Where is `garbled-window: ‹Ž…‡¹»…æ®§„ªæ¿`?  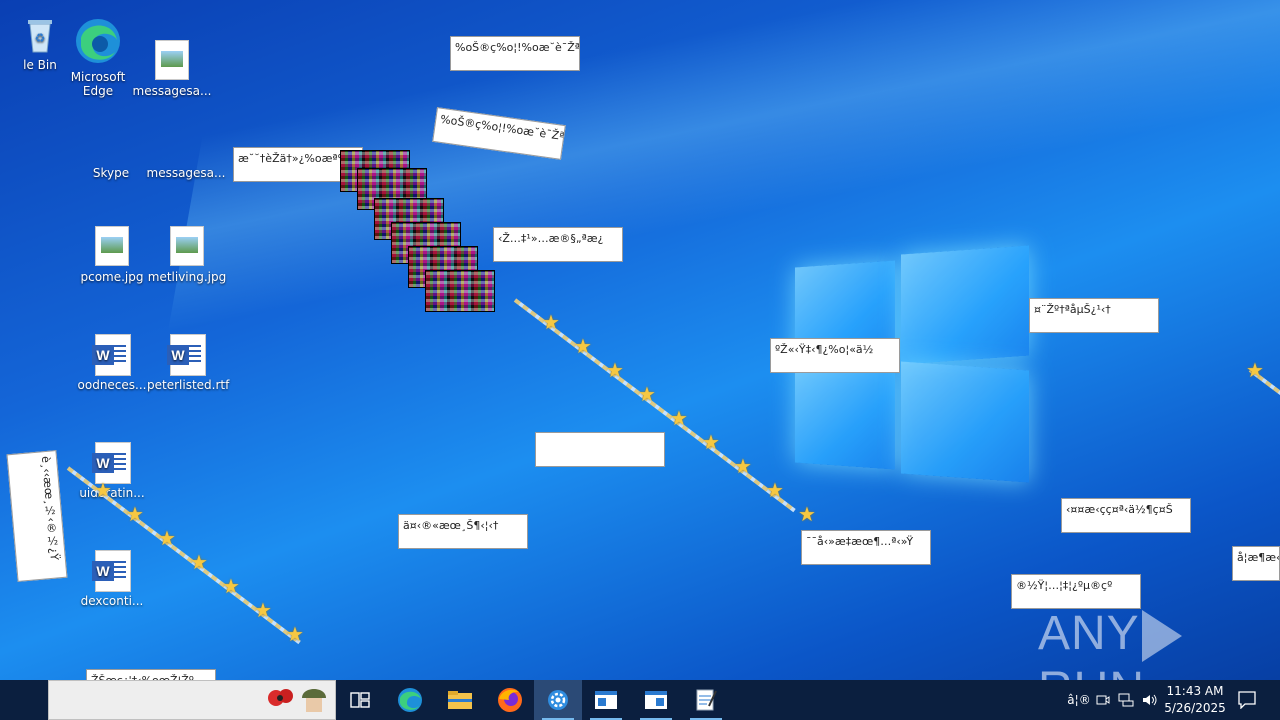
garbled-window: ‹Ž…‡¹»…æ®§„ªæ¿ is located at coordinates (558, 244).